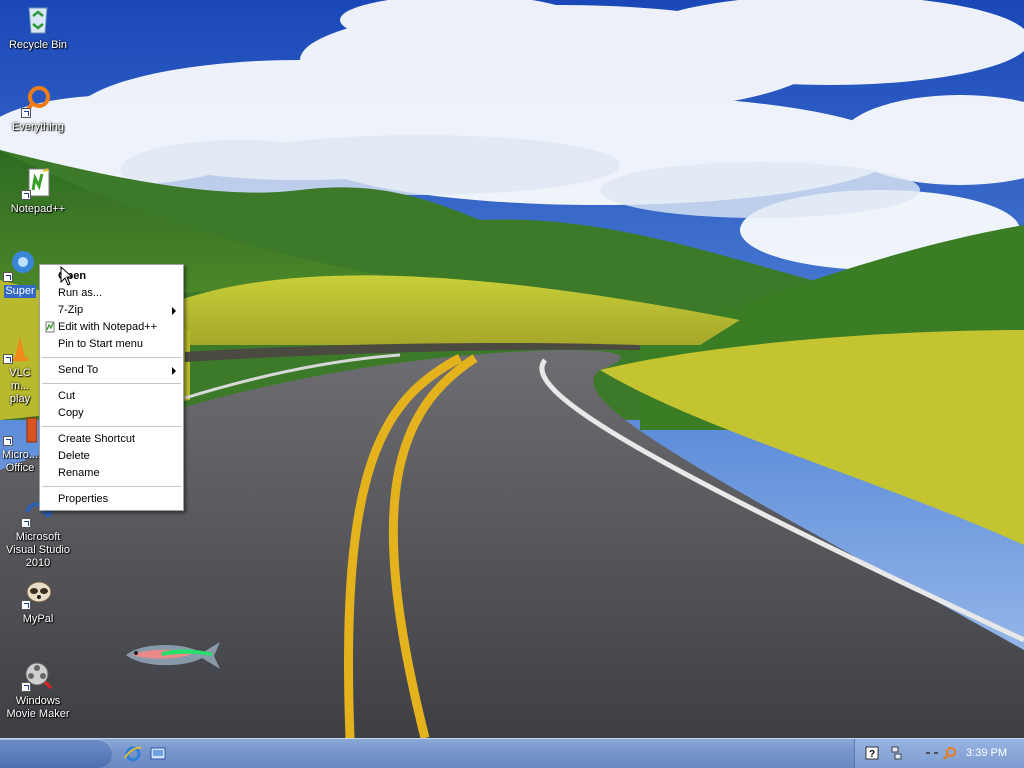  What do you see at coordinates (111, 344) in the screenshot?
I see `menu-item-pin-to-start: Pin to Start menu` at bounding box center [111, 344].